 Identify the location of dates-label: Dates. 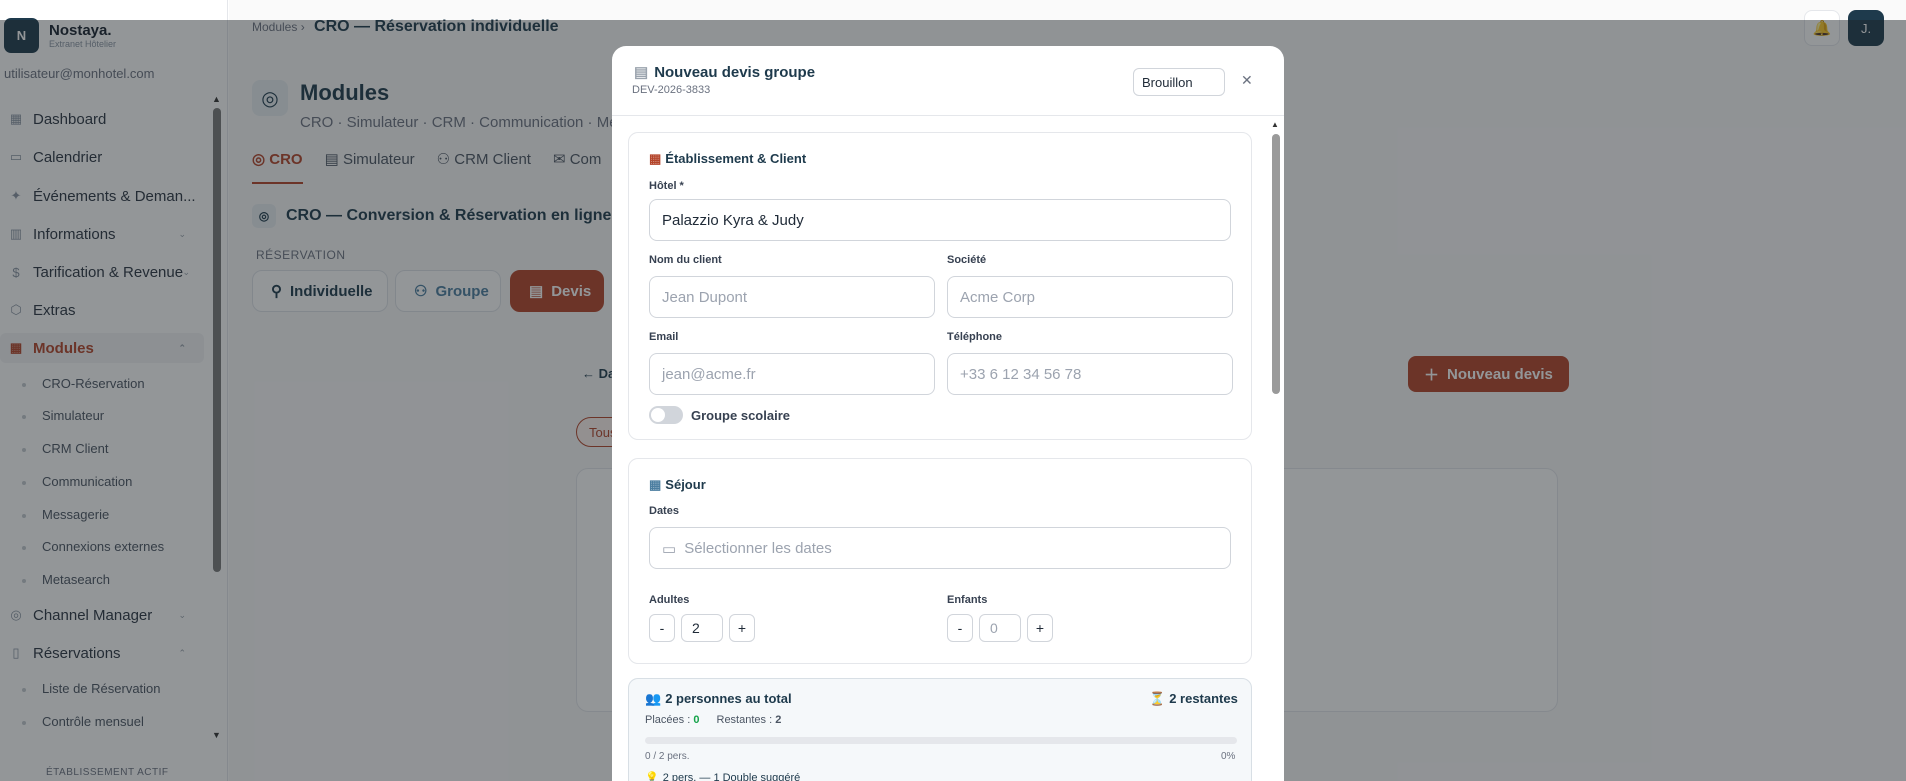
(664, 511).